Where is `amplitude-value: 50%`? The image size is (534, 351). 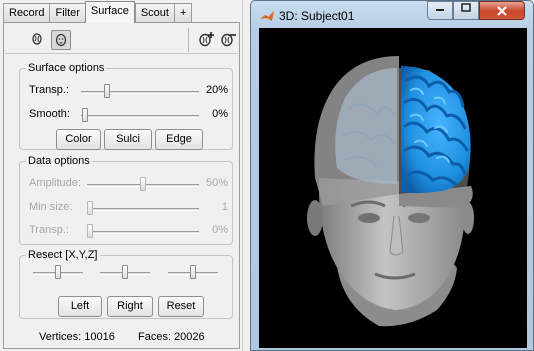
amplitude-value: 50% is located at coordinates (216, 183).